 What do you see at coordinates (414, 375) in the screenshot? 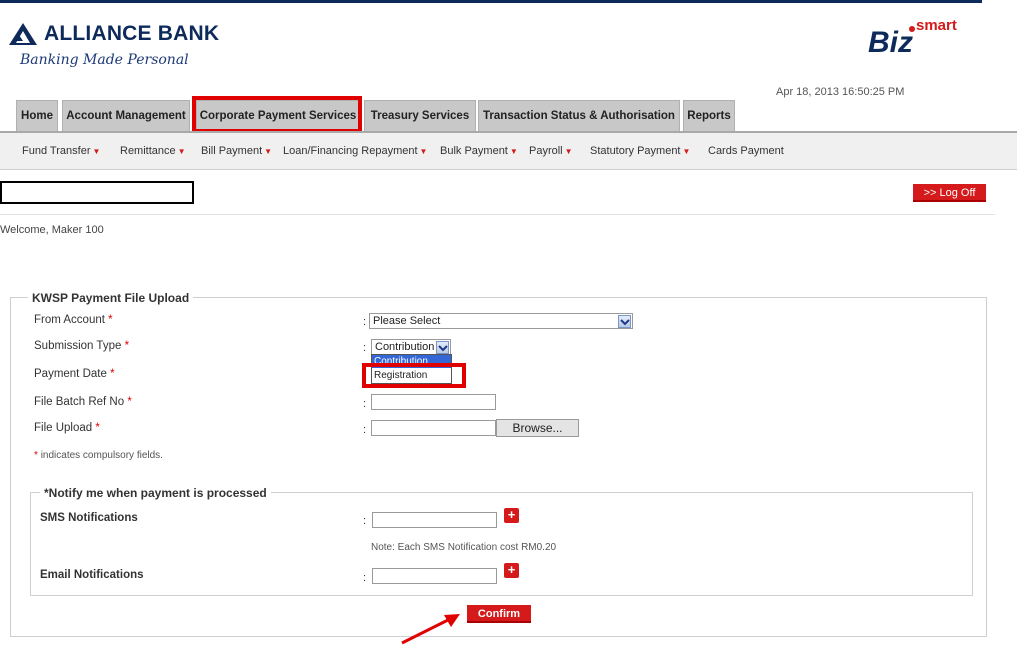
I see `registration-highlight-box` at bounding box center [414, 375].